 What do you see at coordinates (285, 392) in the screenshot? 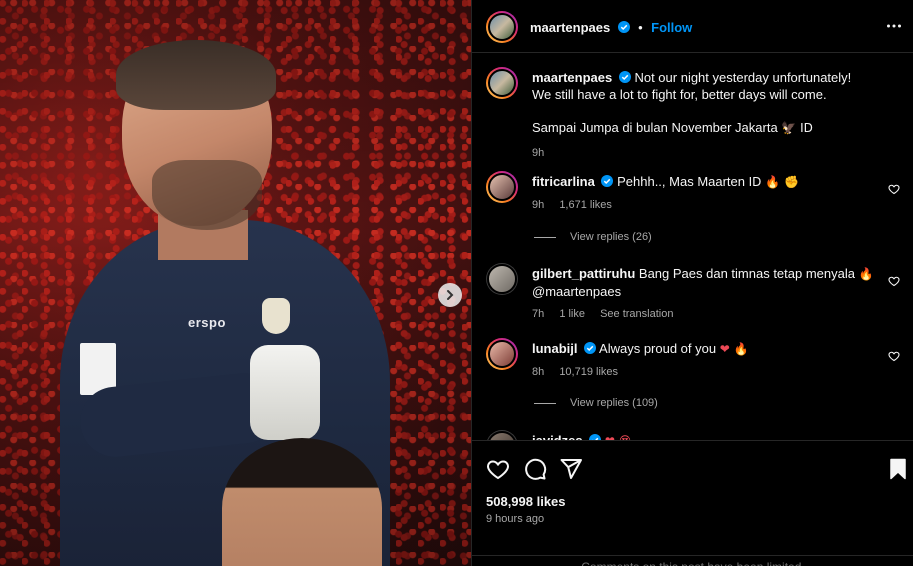
I see `goalkeeper-glove` at bounding box center [285, 392].